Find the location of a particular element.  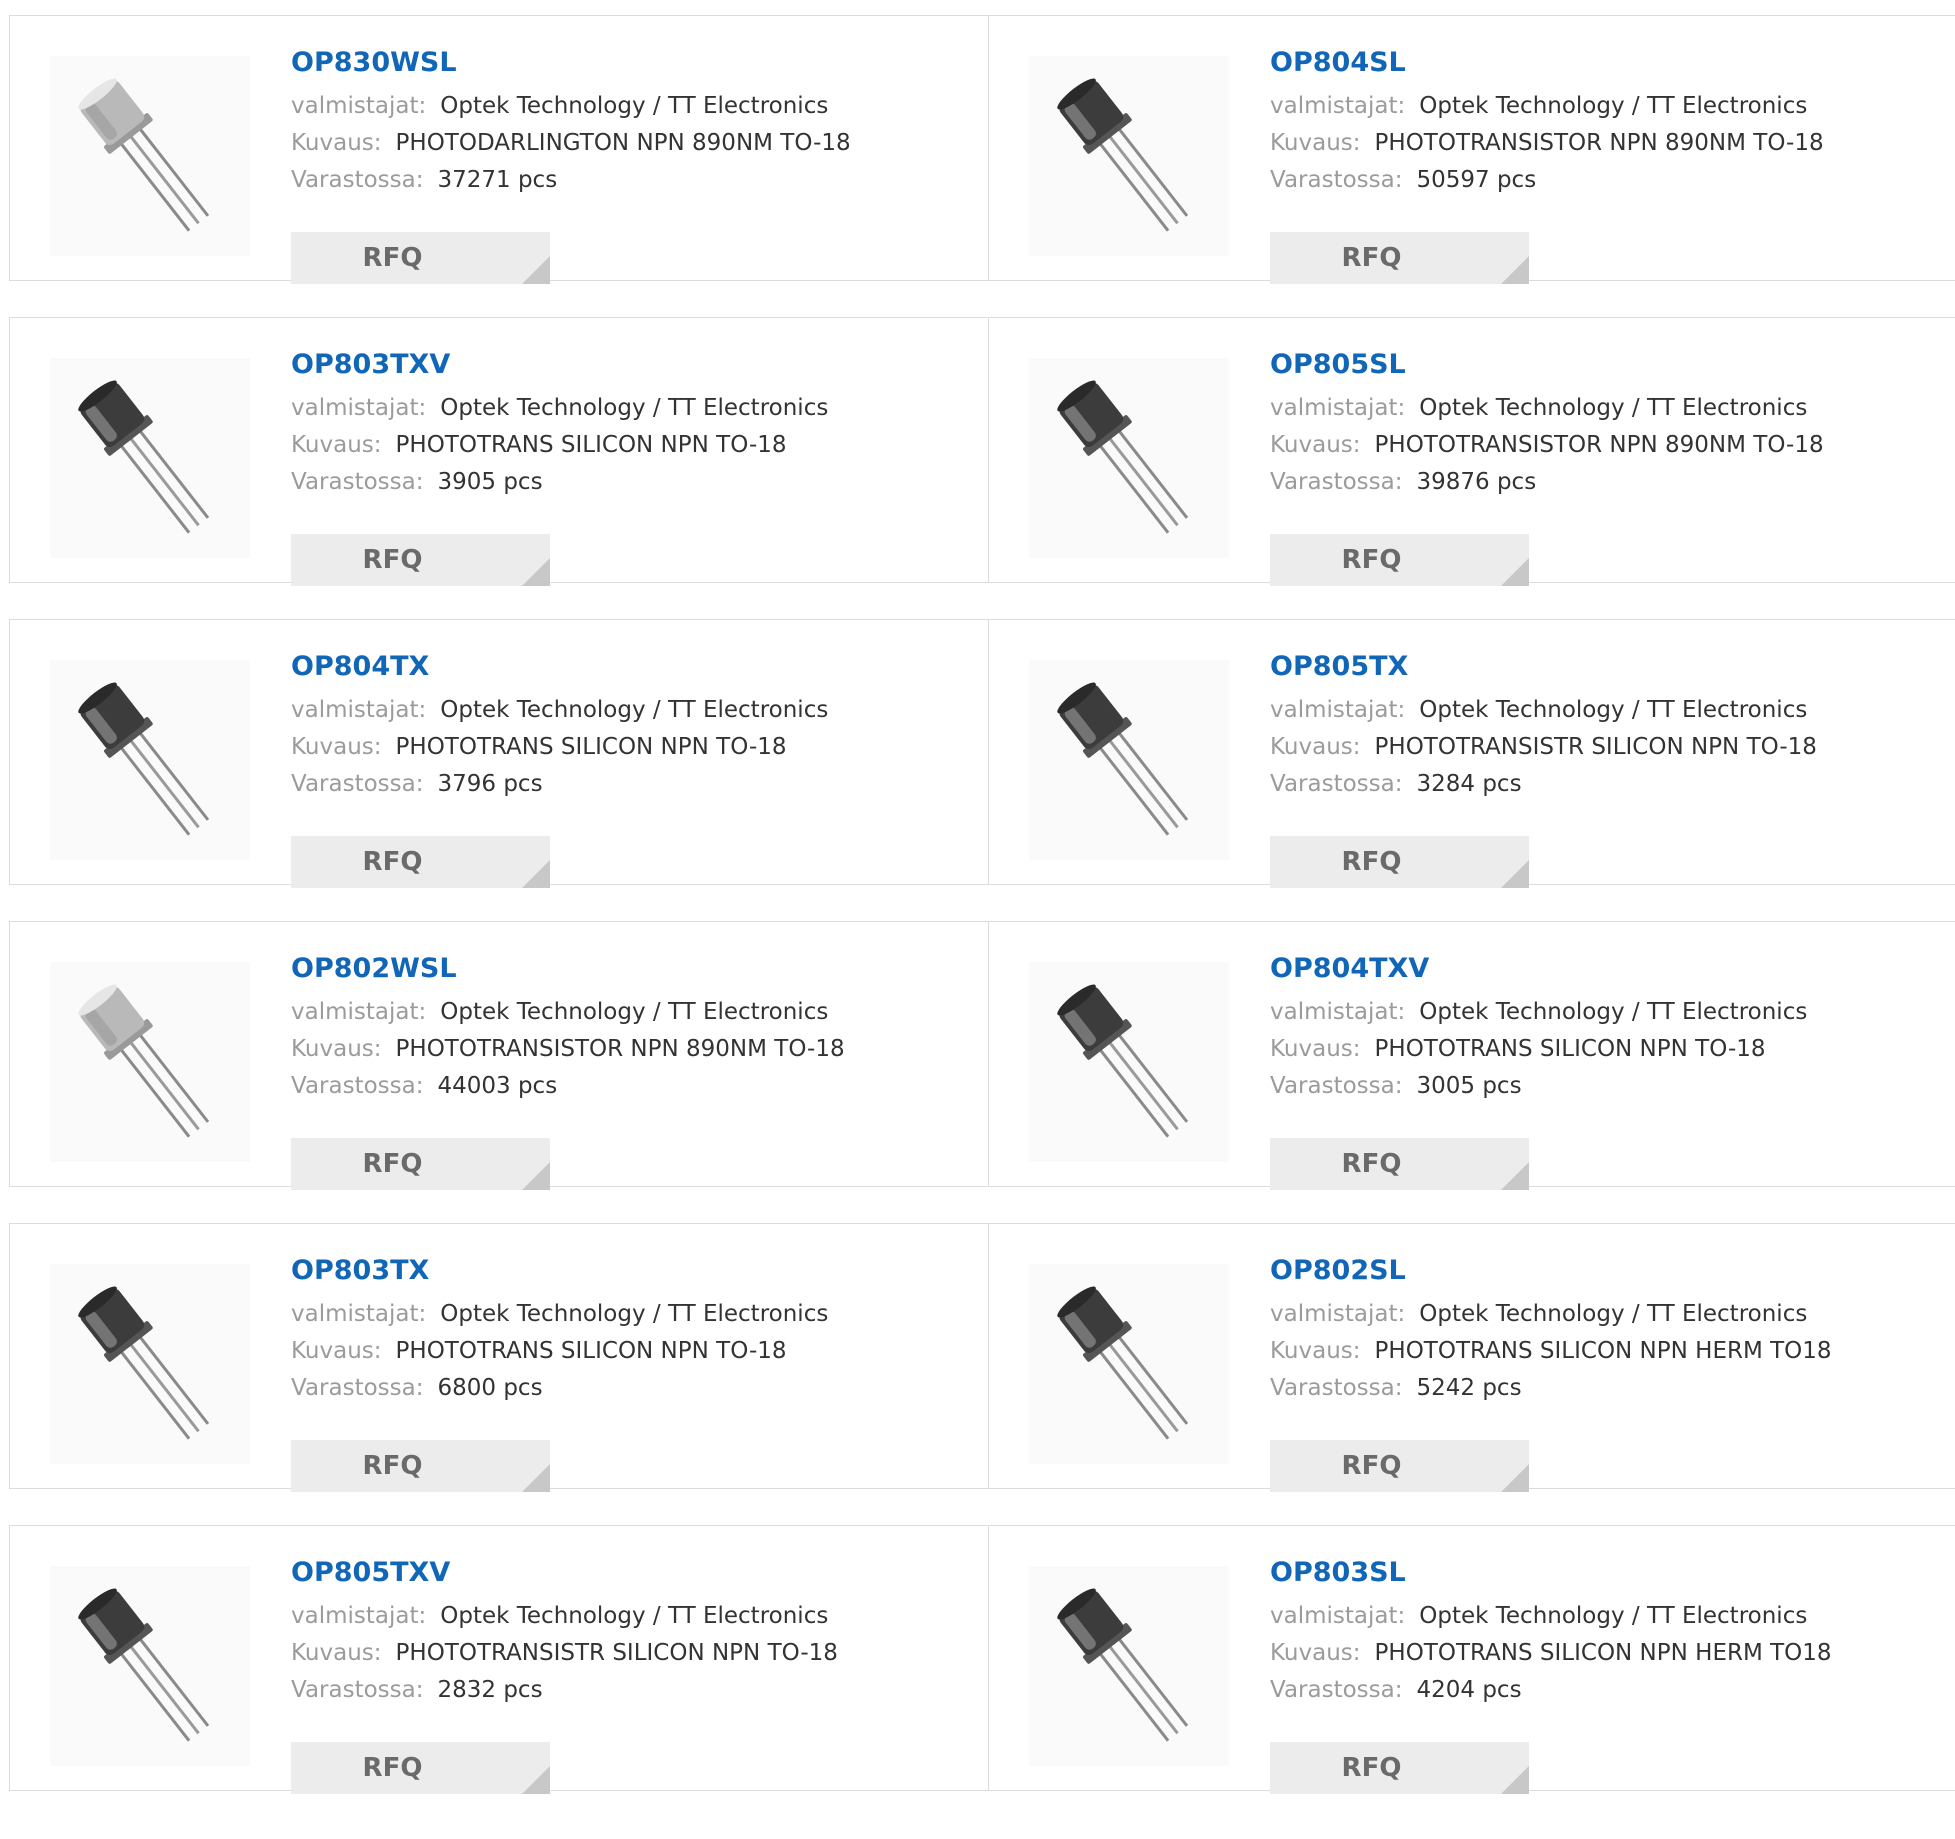

part-number-link: OP804TX is located at coordinates (559, 667).